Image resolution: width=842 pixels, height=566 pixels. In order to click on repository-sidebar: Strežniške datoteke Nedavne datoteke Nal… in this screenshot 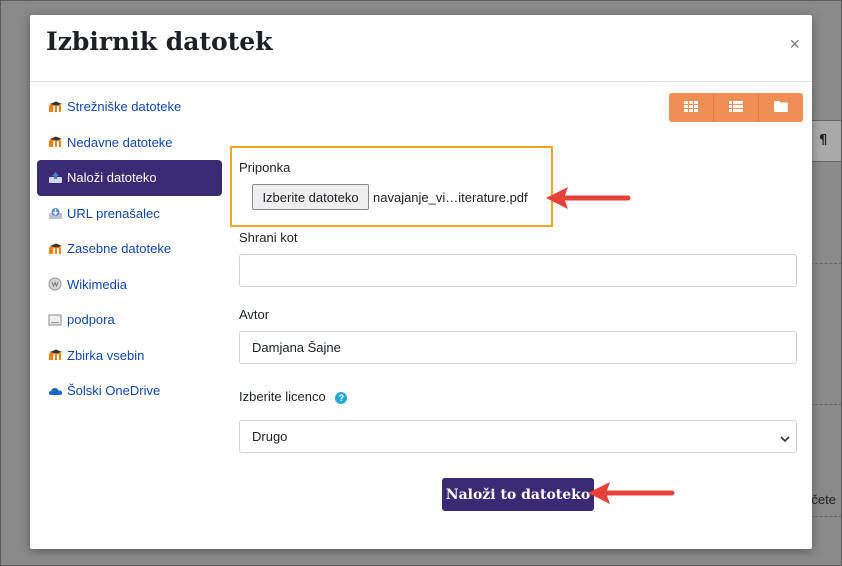, I will do `click(129, 249)`.